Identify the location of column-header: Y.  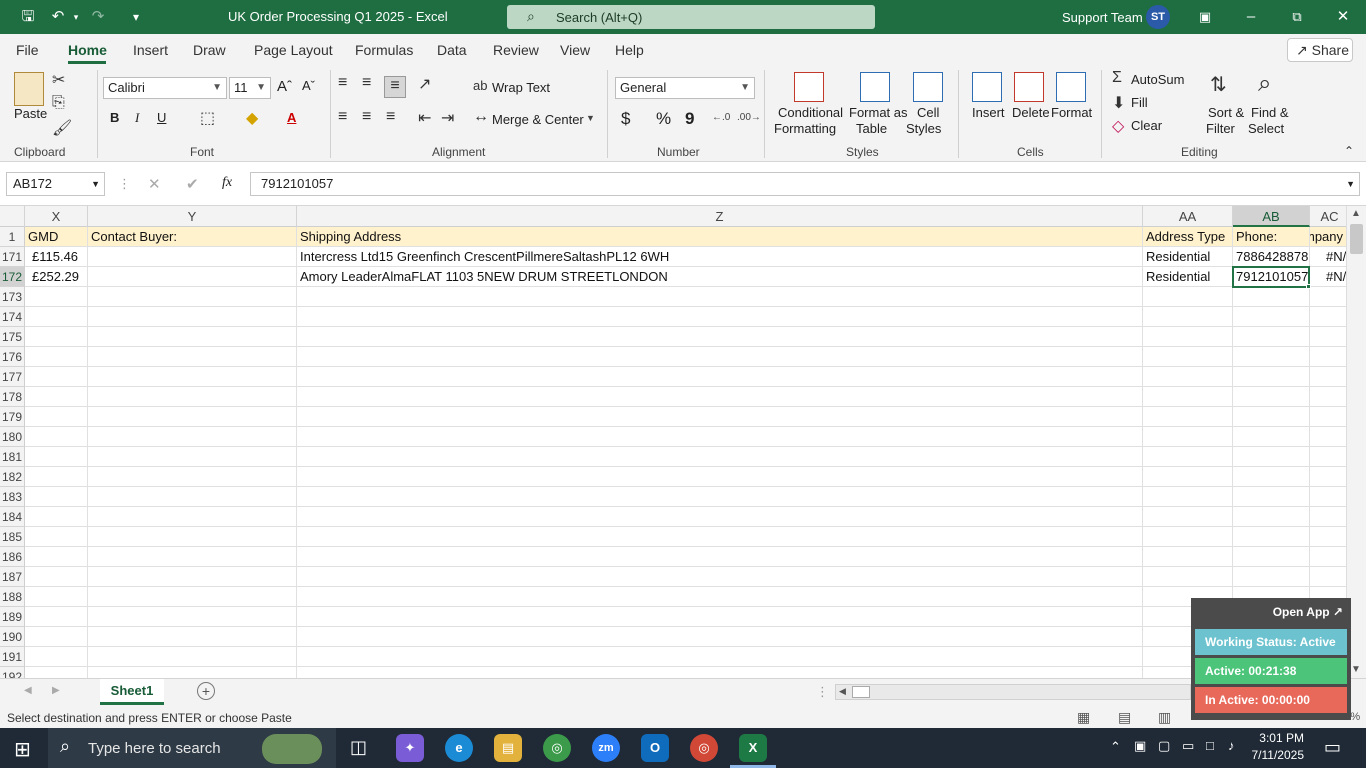
(192, 216).